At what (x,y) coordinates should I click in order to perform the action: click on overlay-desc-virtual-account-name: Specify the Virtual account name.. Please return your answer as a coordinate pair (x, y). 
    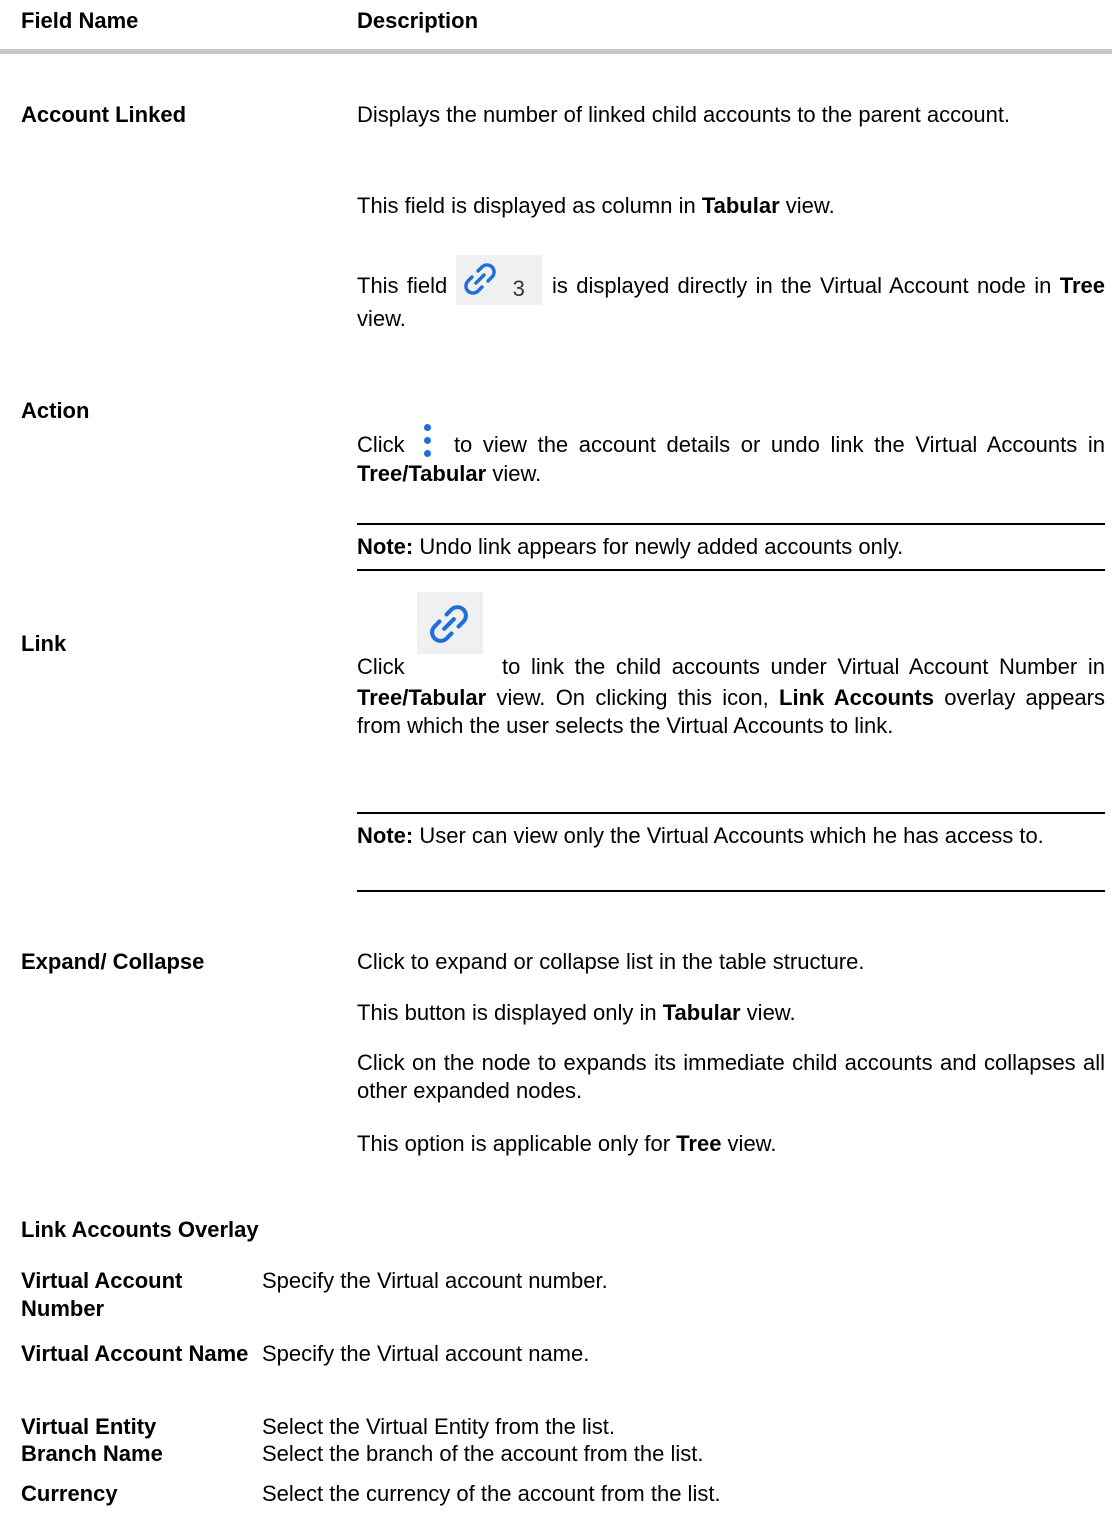
    Looking at the image, I should click on (426, 1353).